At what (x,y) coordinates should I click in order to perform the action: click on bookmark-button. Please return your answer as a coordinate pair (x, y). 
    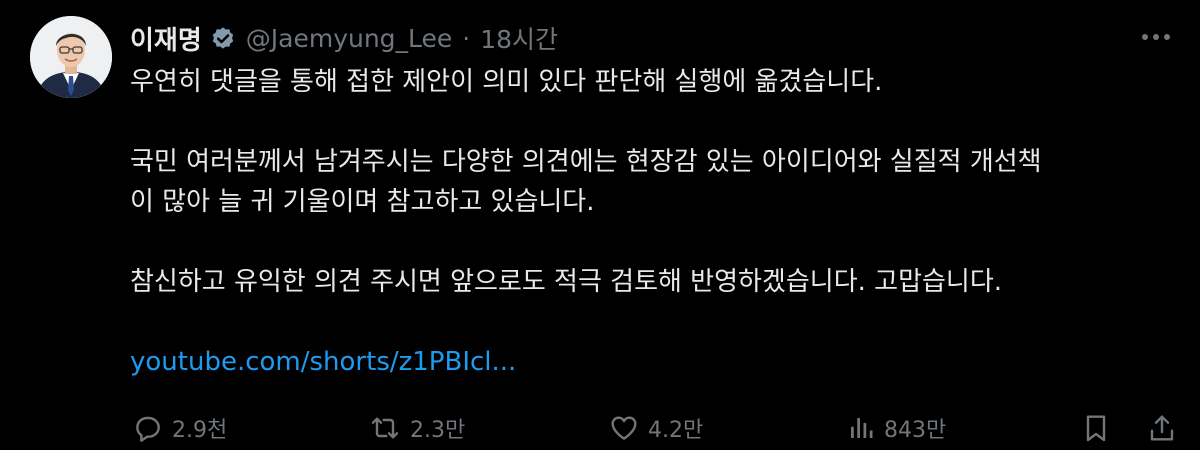
    Looking at the image, I should click on (1096, 428).